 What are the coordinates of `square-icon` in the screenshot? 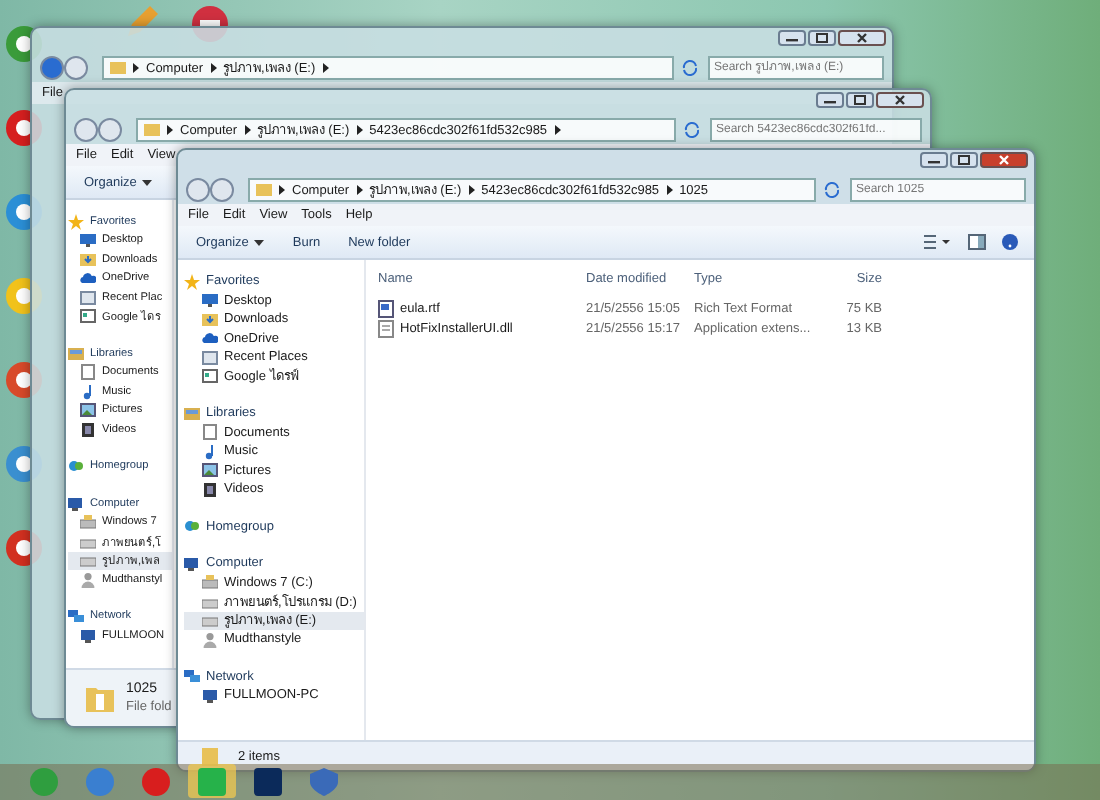 It's located at (268, 781).